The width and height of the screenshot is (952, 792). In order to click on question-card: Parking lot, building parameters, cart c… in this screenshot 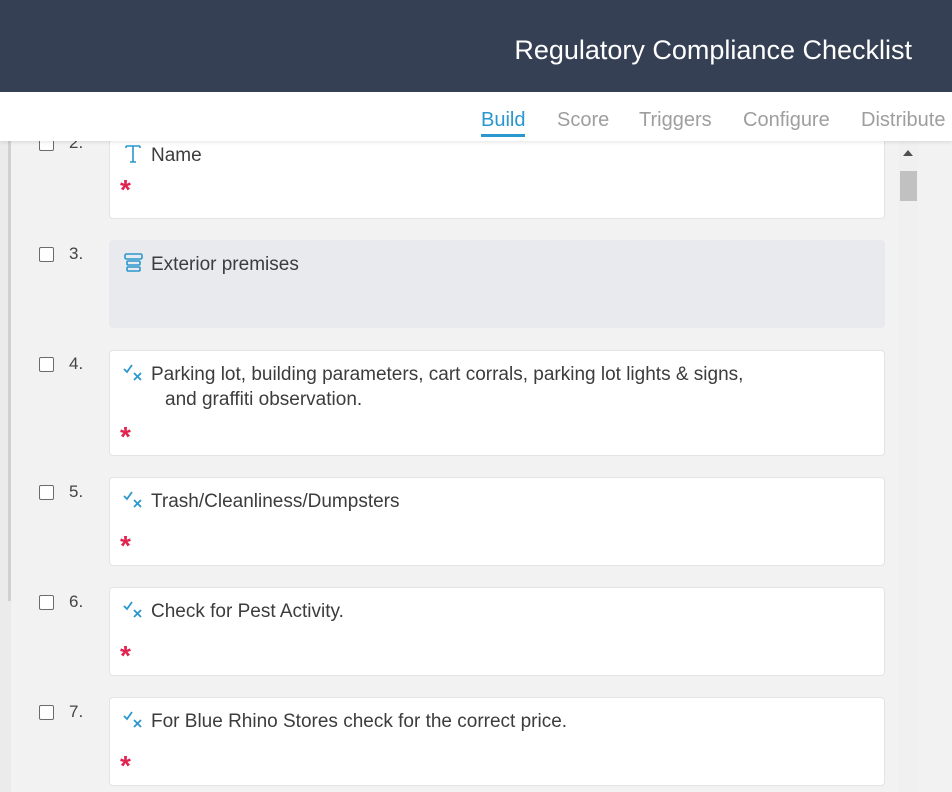, I will do `click(497, 403)`.